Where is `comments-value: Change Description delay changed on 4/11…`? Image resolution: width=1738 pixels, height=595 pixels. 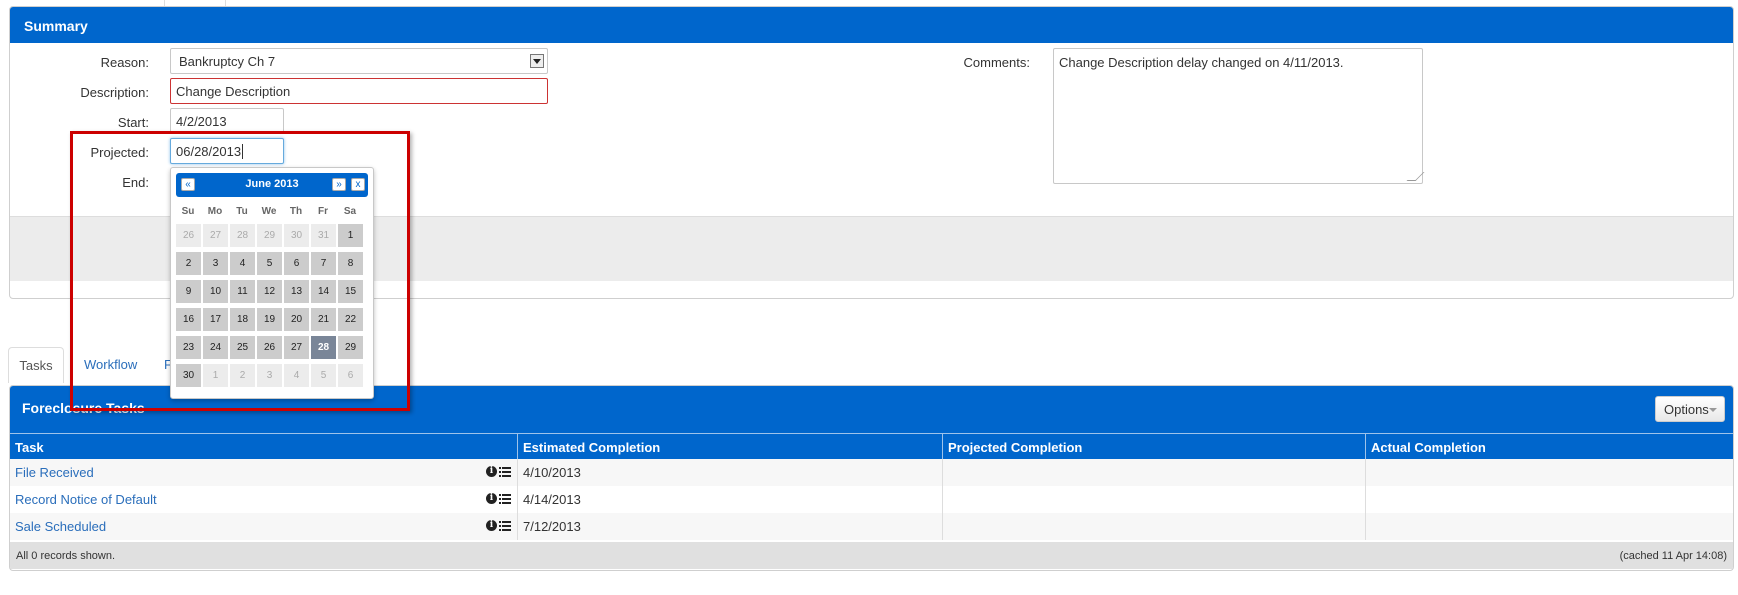 comments-value: Change Description delay changed on 4/11… is located at coordinates (1201, 62).